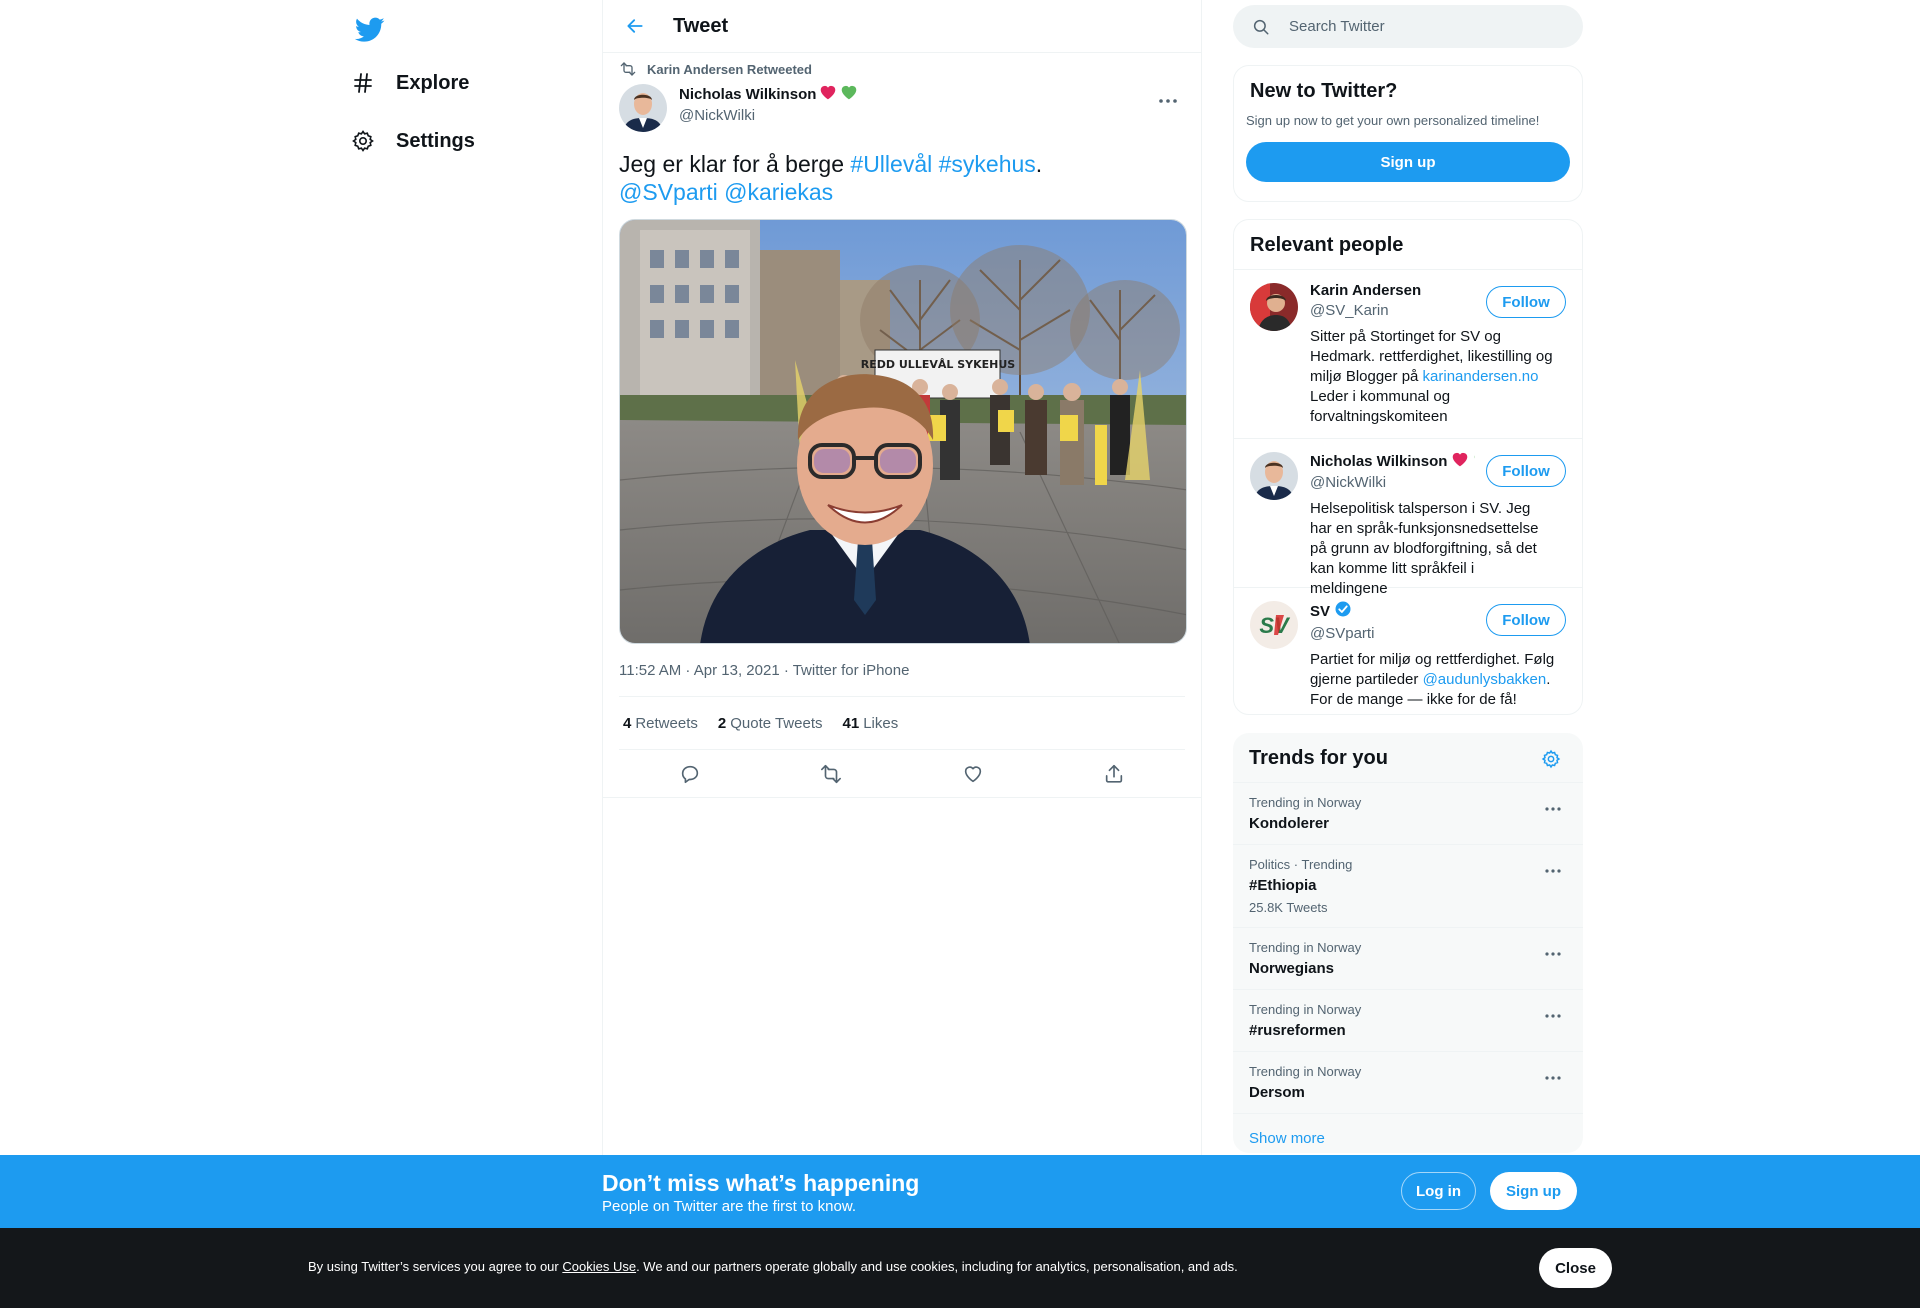 The height and width of the screenshot is (1308, 1920). Describe the element at coordinates (1485, 679) in the screenshot. I see `bio-link: @audunlysbakken` at that location.